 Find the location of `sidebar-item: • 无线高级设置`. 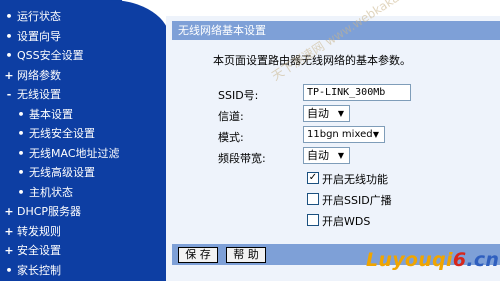

sidebar-item: • 无线高级设置 is located at coordinates (62, 173).